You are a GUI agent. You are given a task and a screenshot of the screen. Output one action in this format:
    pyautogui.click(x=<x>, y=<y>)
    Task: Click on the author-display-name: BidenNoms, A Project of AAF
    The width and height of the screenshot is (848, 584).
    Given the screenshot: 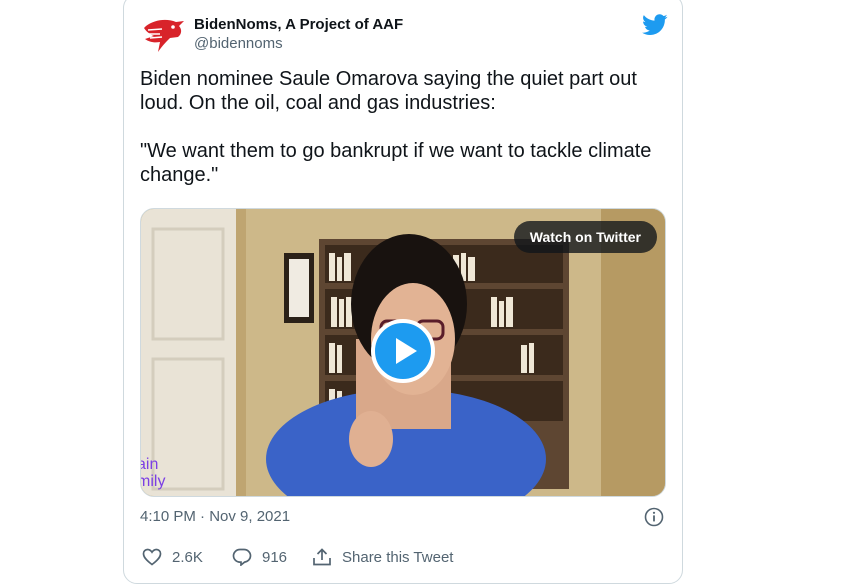 What is the action you would take?
    pyautogui.click(x=298, y=25)
    